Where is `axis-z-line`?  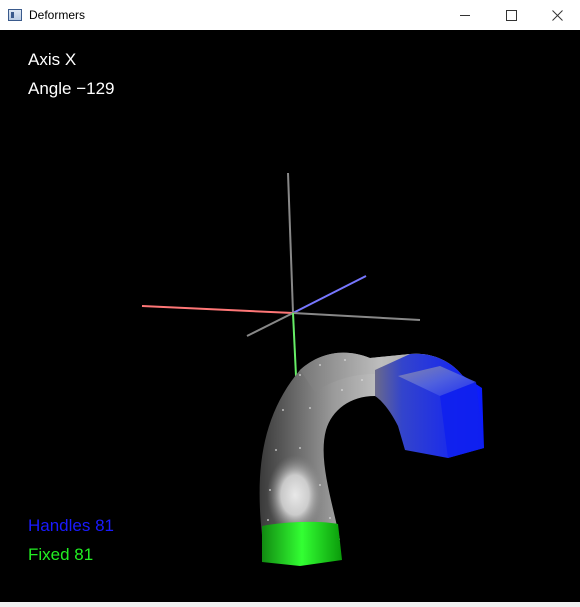
axis-z-line is located at coordinates (329, 294).